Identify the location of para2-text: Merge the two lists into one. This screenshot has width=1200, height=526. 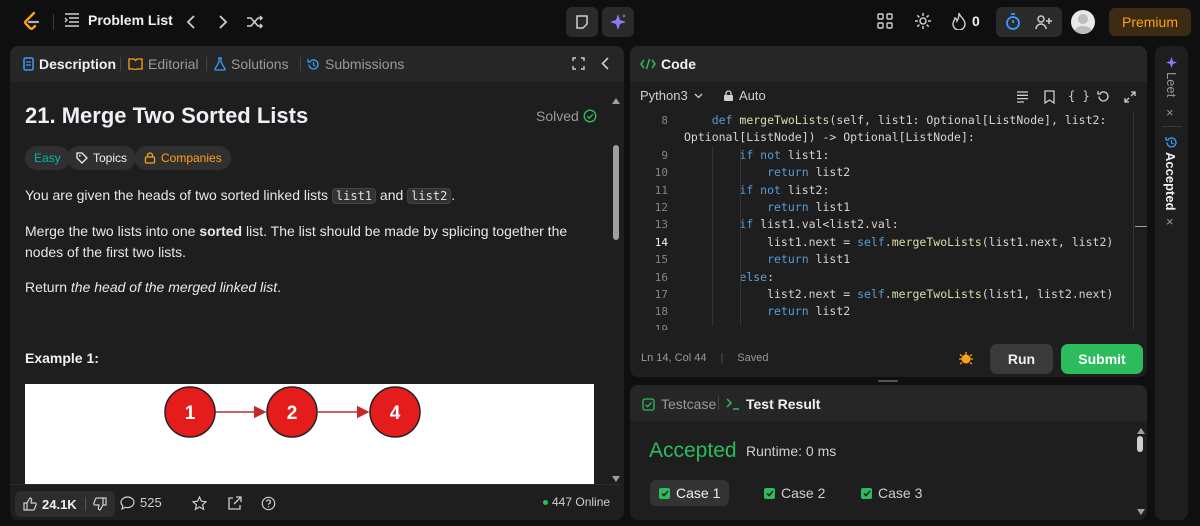
(112, 231).